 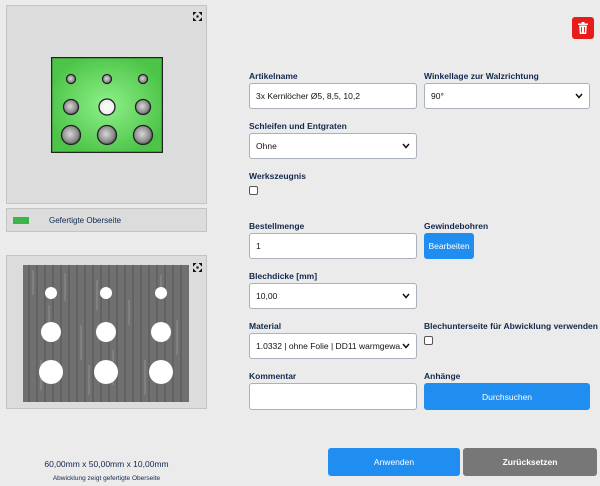 What do you see at coordinates (298, 126) in the screenshot?
I see `schleifen-label: Schleifen und Entgraten` at bounding box center [298, 126].